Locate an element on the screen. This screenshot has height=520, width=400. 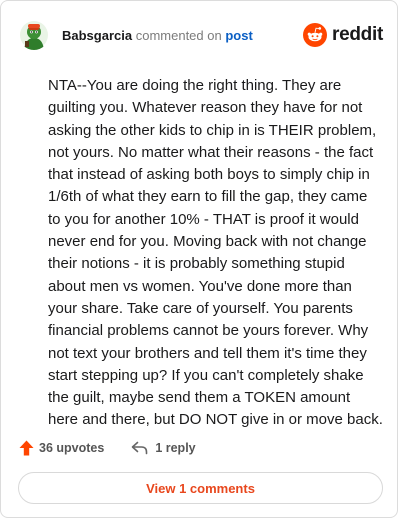
reply-button: 1 reply is located at coordinates (163, 448).